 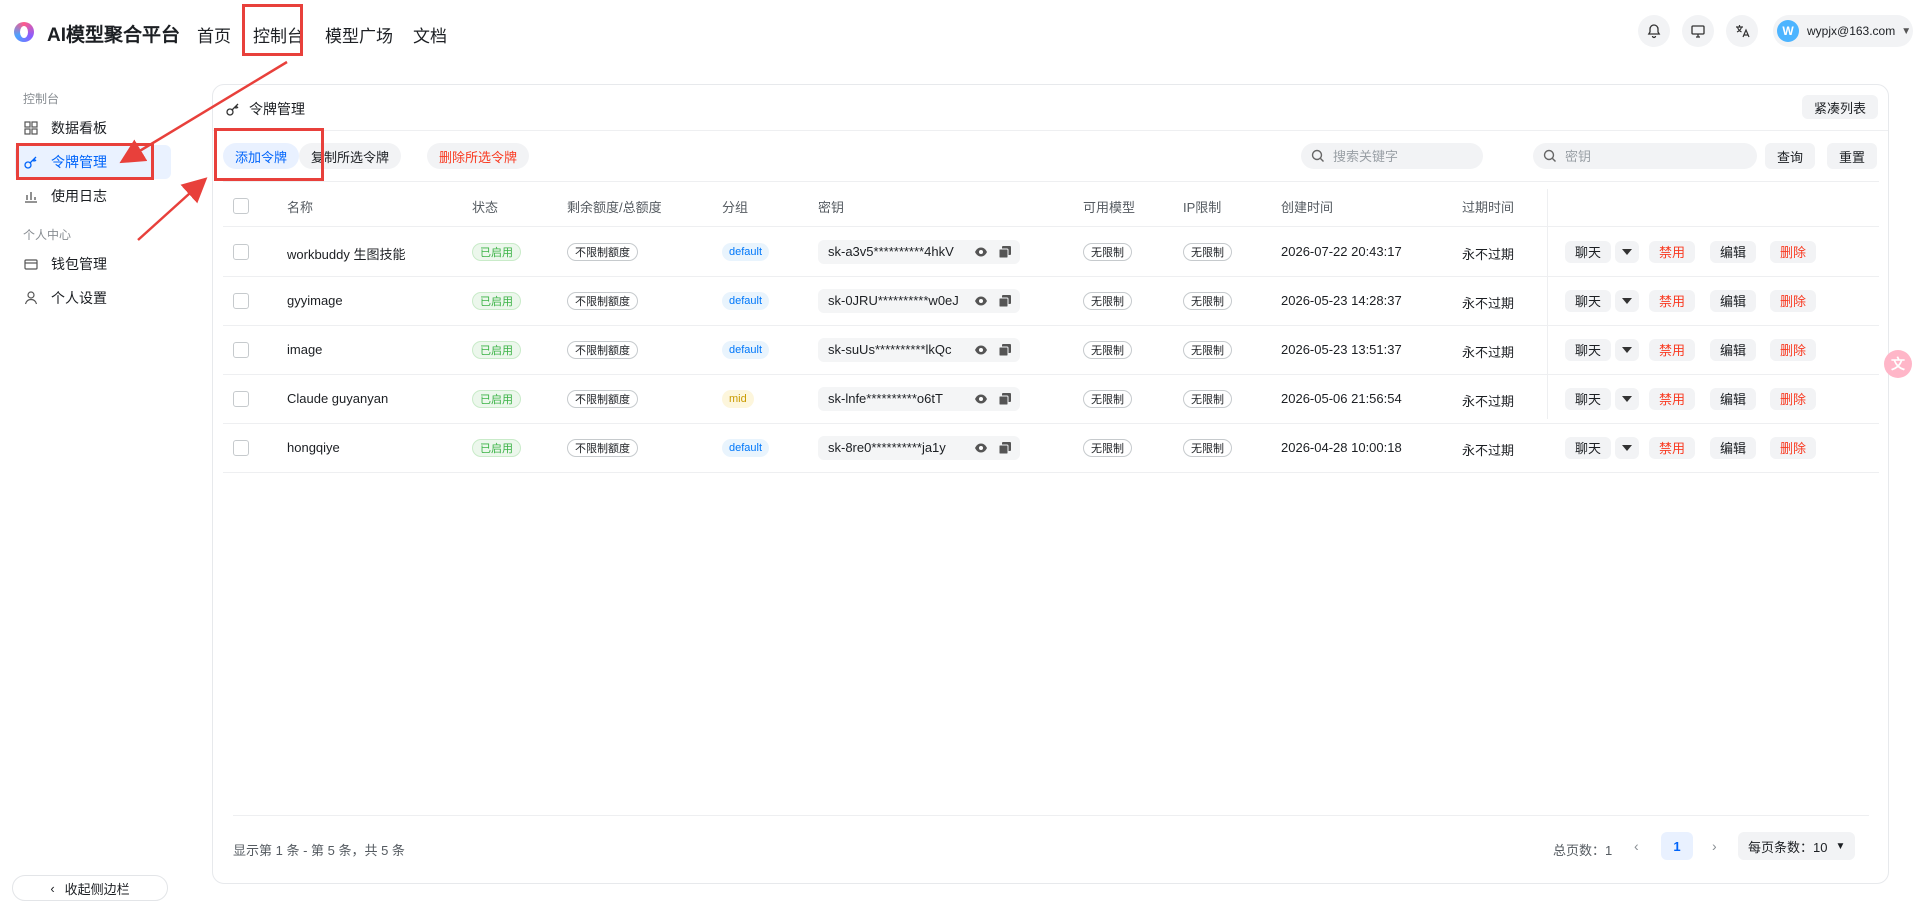 What do you see at coordinates (890, 349) in the screenshot?
I see `token-key-text: sk-suUs**********lkQc` at bounding box center [890, 349].